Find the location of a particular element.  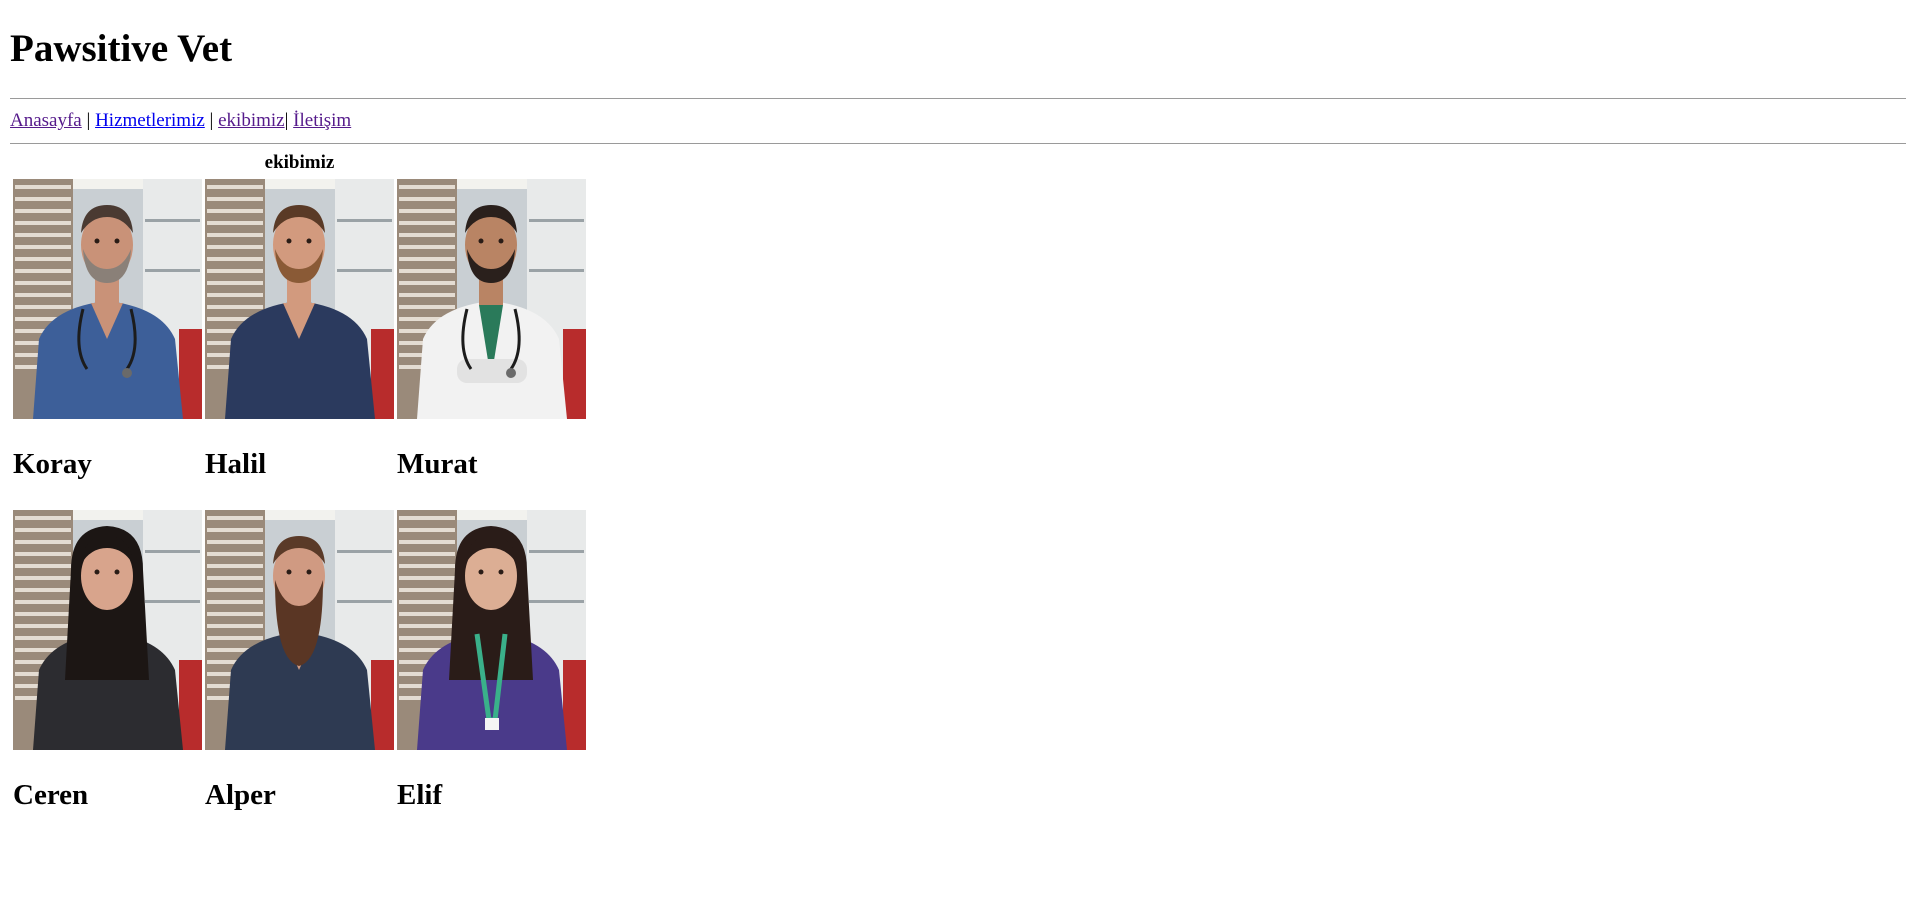

team-member-name: Koray is located at coordinates (52, 464).